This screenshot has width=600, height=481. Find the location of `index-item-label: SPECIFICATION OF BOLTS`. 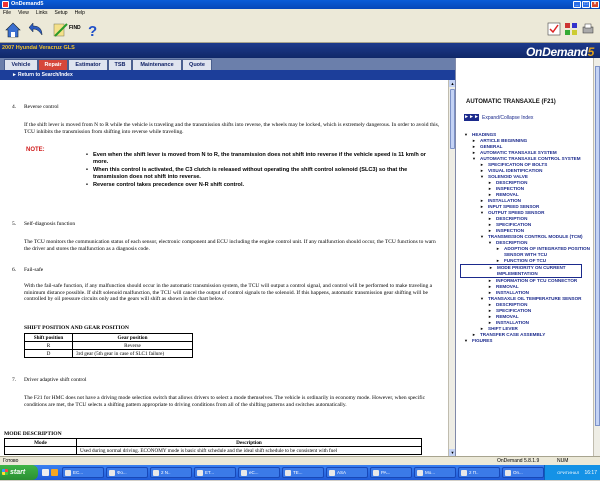

index-item-label: SPECIFICATION OF BOLTS is located at coordinates (518, 164).